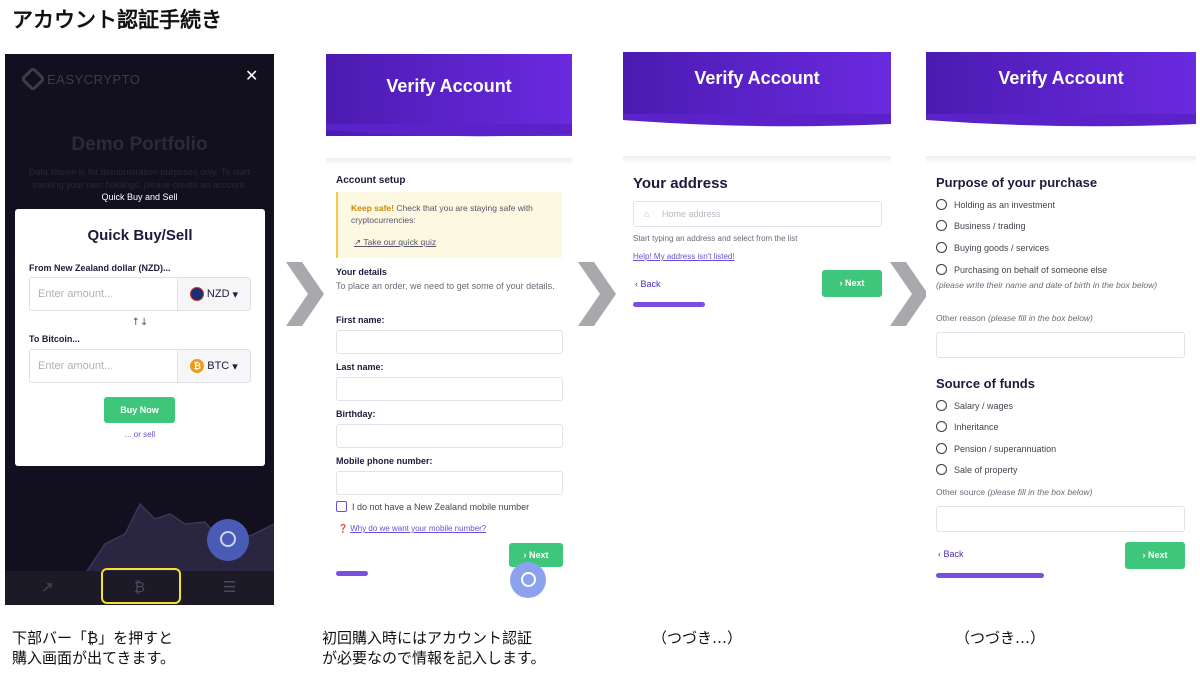 The width and height of the screenshot is (1200, 678). I want to click on quick-quiz-link: ↗ Take our quick quiz, so click(395, 242).